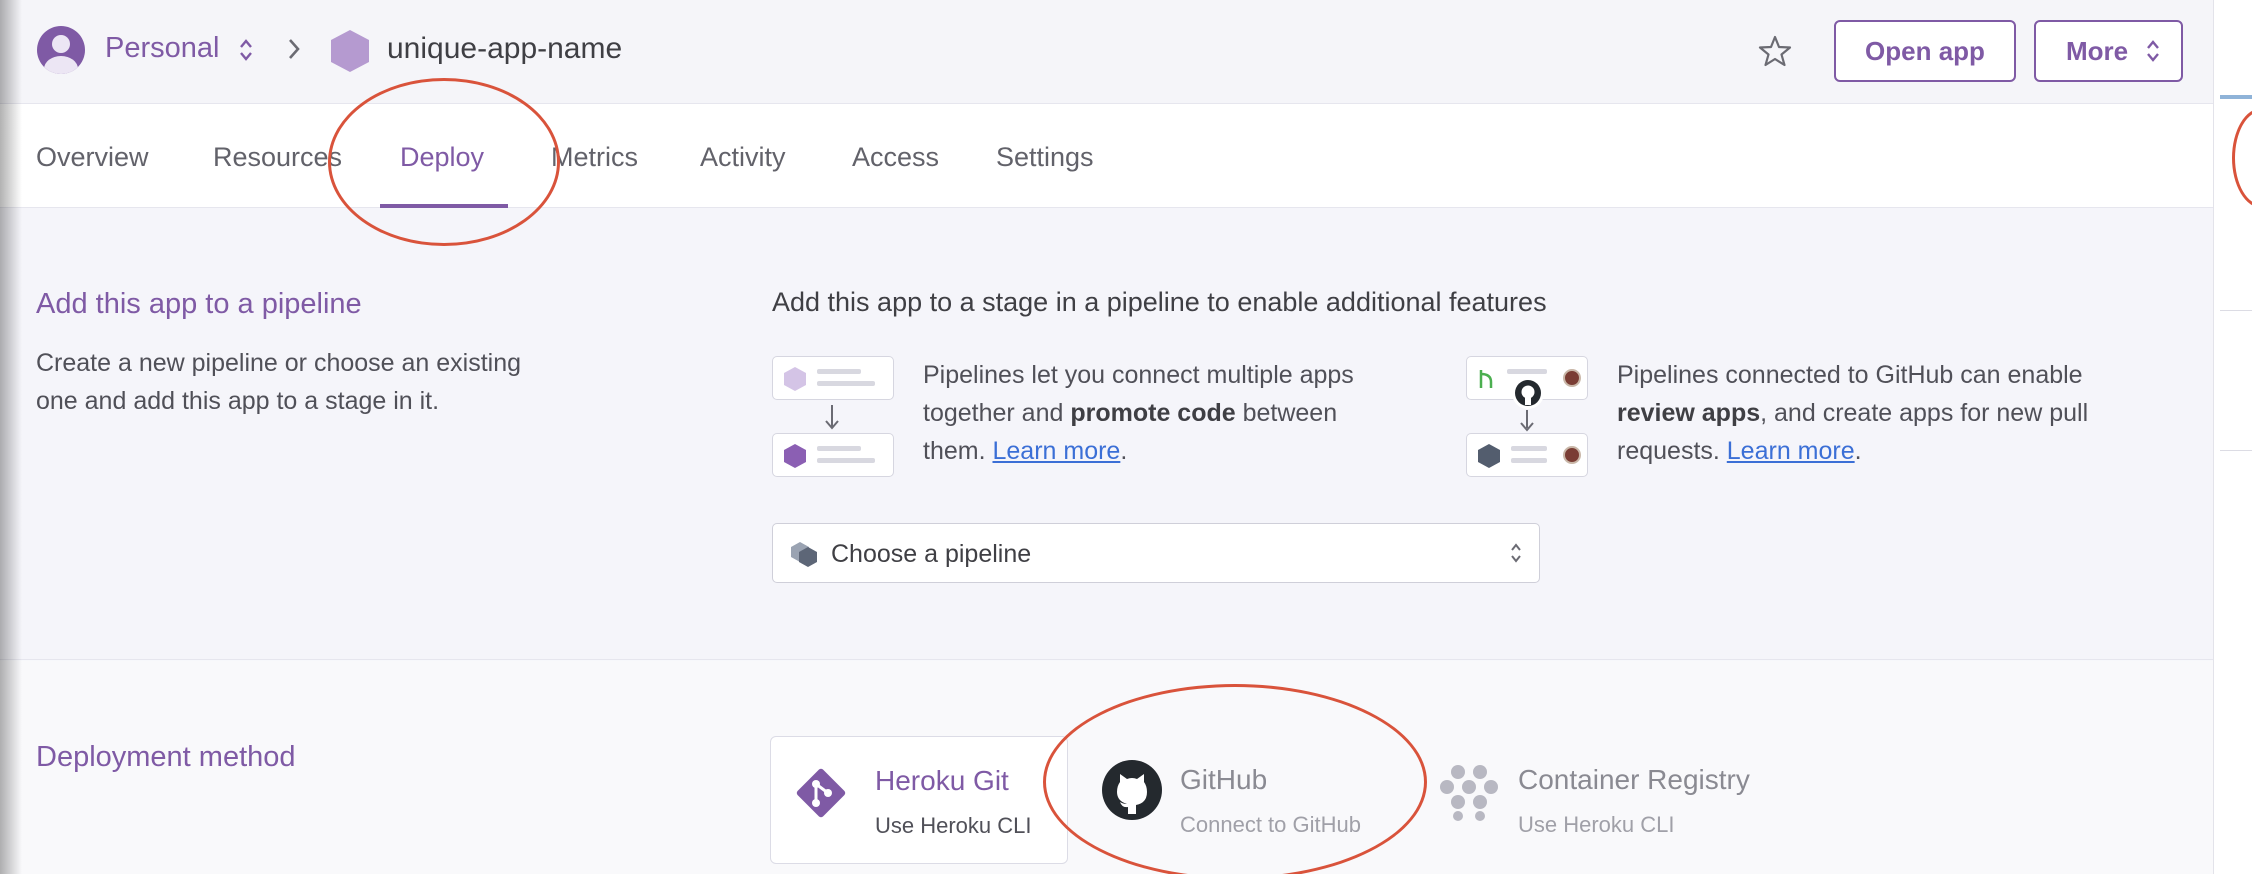 The height and width of the screenshot is (874, 2252). What do you see at coordinates (832, 417) in the screenshot?
I see `arrow-down-icon` at bounding box center [832, 417].